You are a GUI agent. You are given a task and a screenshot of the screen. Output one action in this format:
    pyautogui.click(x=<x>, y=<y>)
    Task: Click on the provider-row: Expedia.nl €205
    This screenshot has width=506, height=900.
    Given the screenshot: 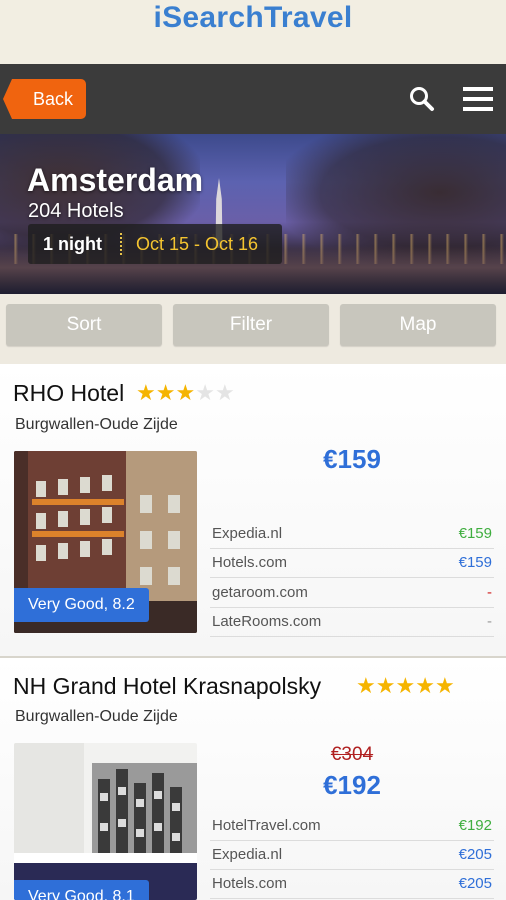 What is the action you would take?
    pyautogui.click(x=352, y=855)
    